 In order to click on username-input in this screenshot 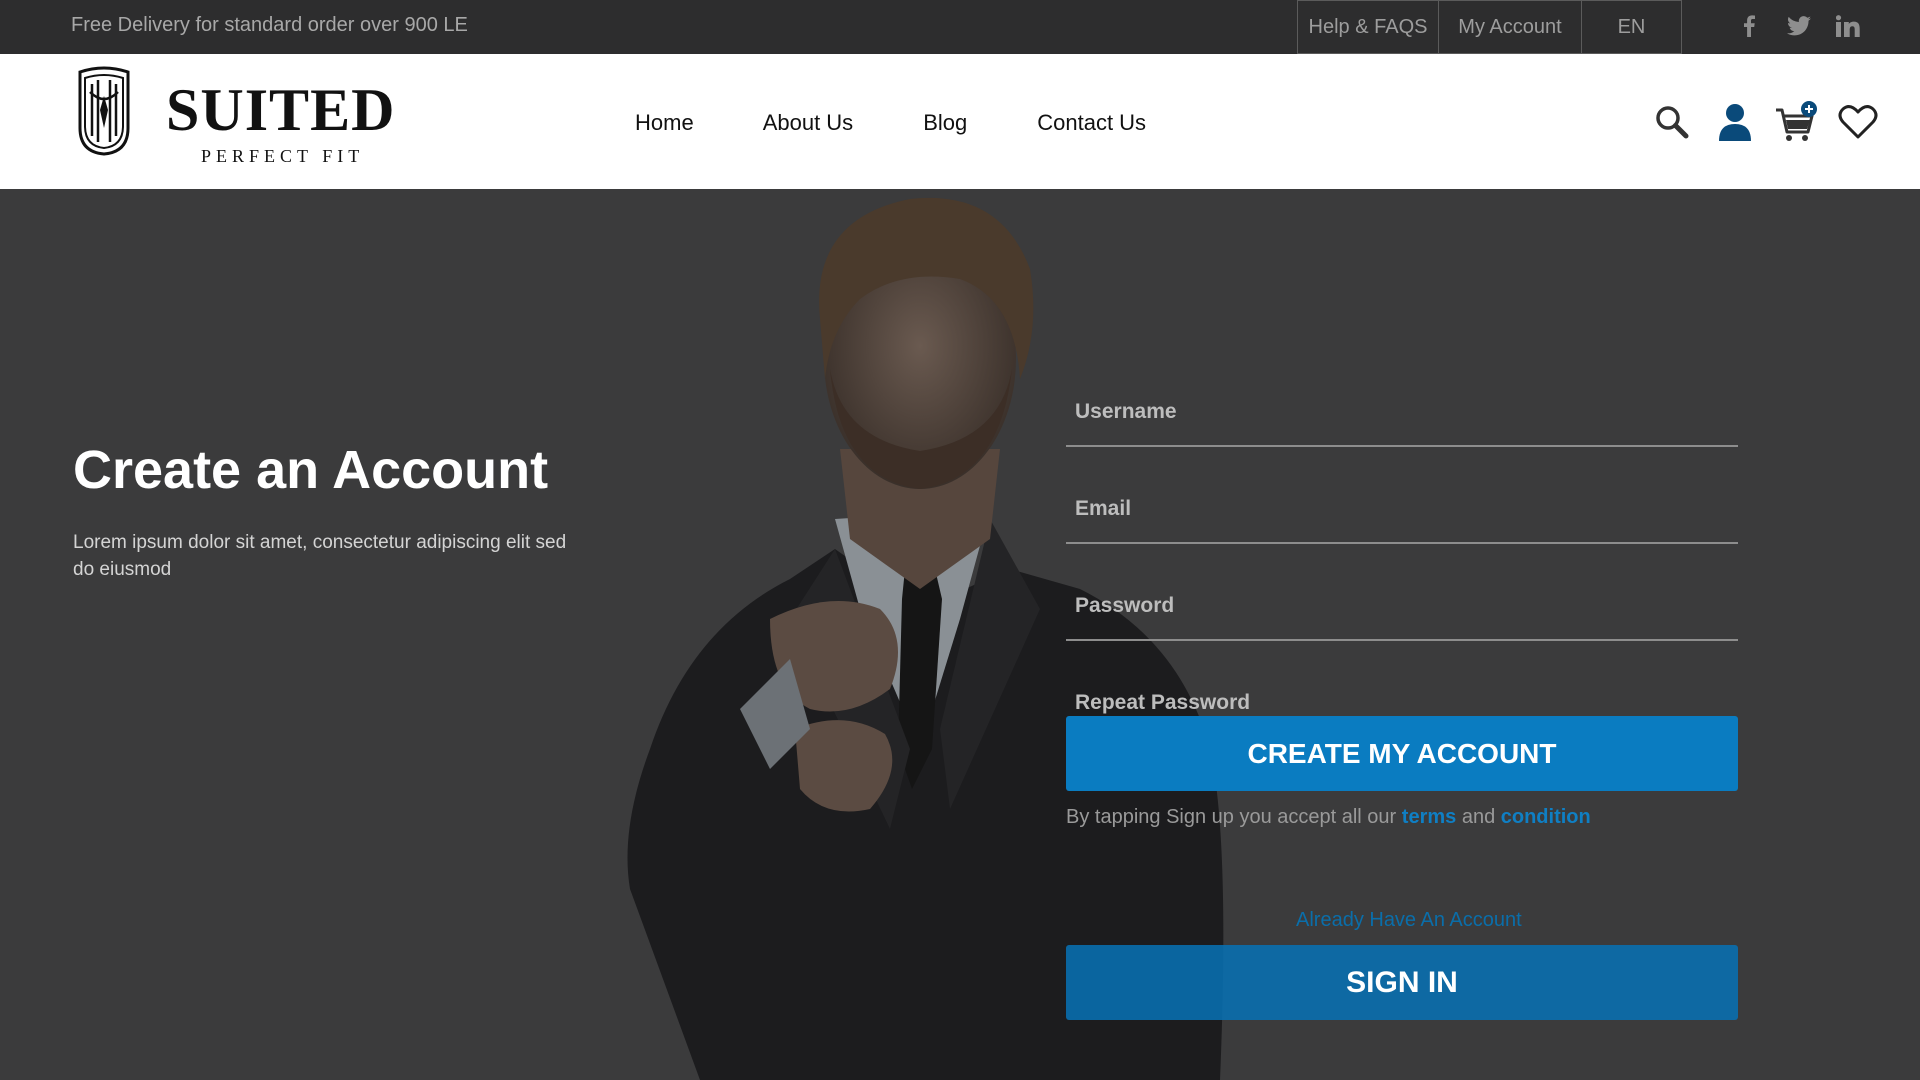, I will do `click(1395, 412)`.